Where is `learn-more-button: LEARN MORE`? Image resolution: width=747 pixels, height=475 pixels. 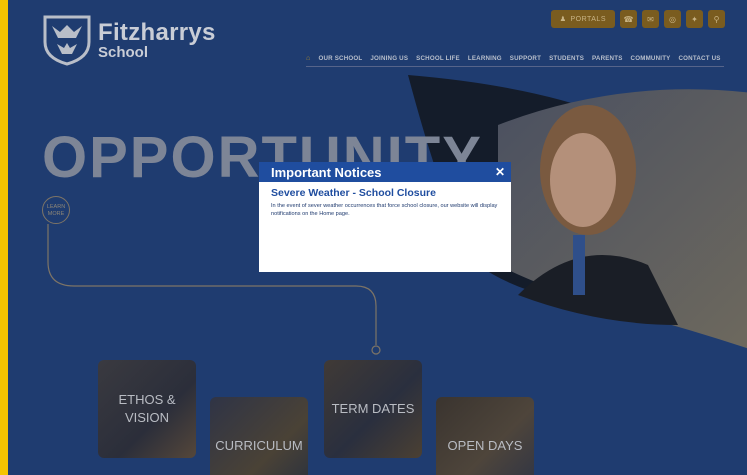 learn-more-button: LEARN MORE is located at coordinates (56, 210).